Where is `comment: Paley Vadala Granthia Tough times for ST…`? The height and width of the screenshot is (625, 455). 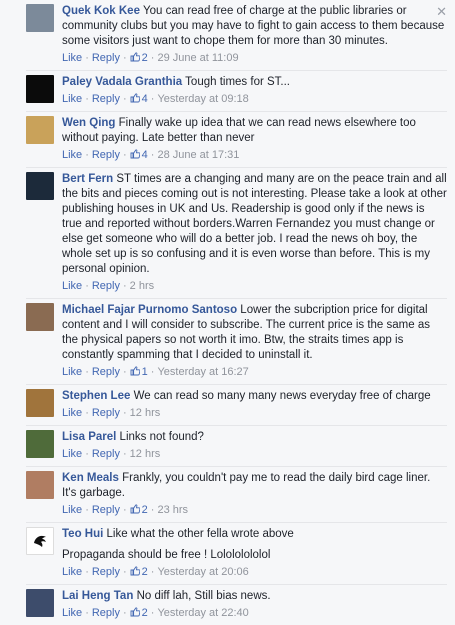 comment: Paley Vadala Granthia Tough times for ST… is located at coordinates (227, 91).